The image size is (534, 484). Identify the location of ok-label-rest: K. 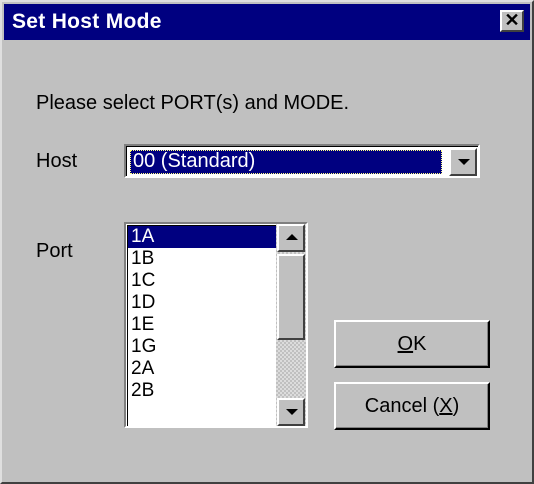
(420, 344).